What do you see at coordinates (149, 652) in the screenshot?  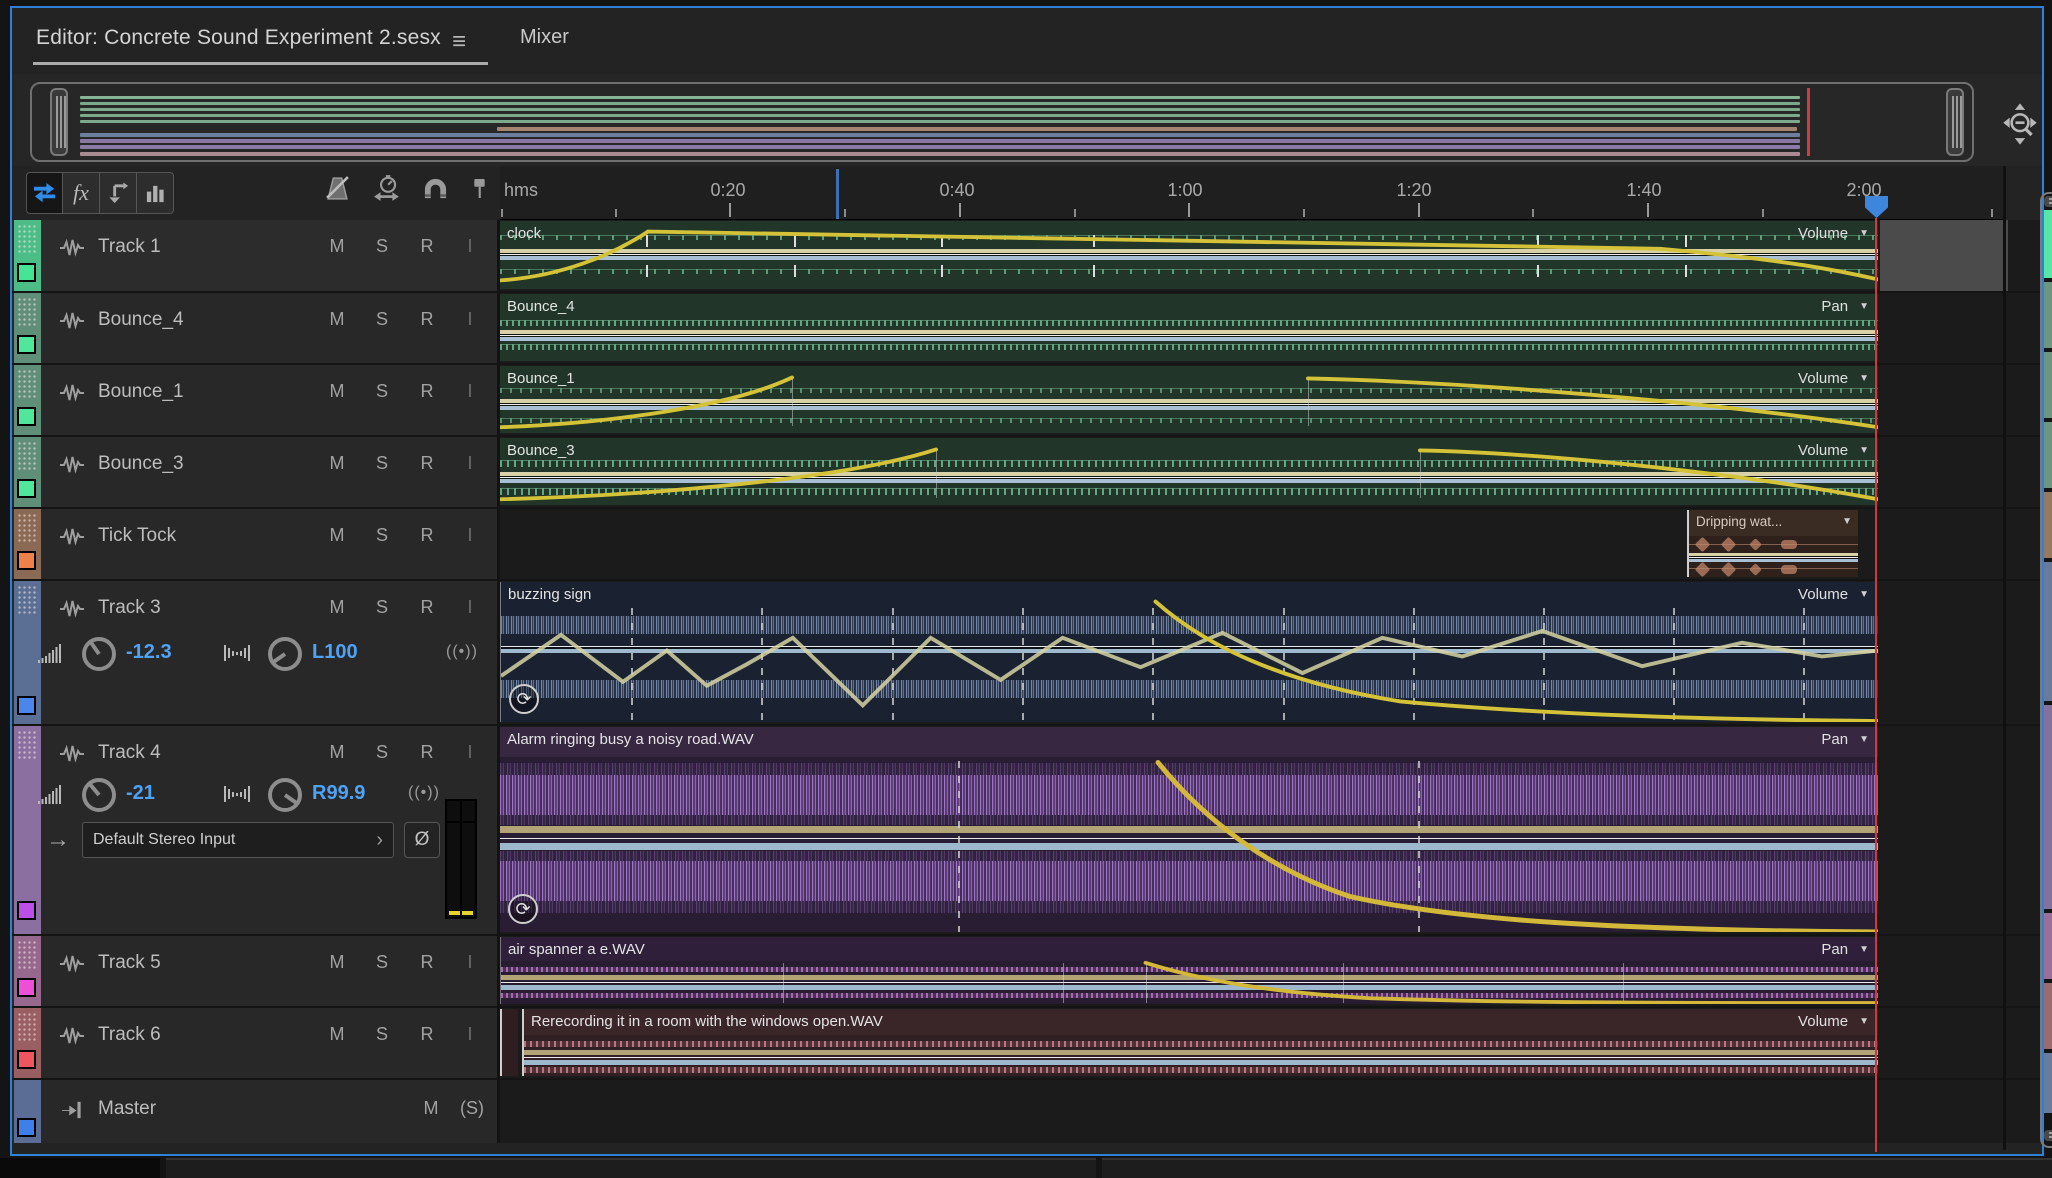 I see `volume-value: -12.3` at bounding box center [149, 652].